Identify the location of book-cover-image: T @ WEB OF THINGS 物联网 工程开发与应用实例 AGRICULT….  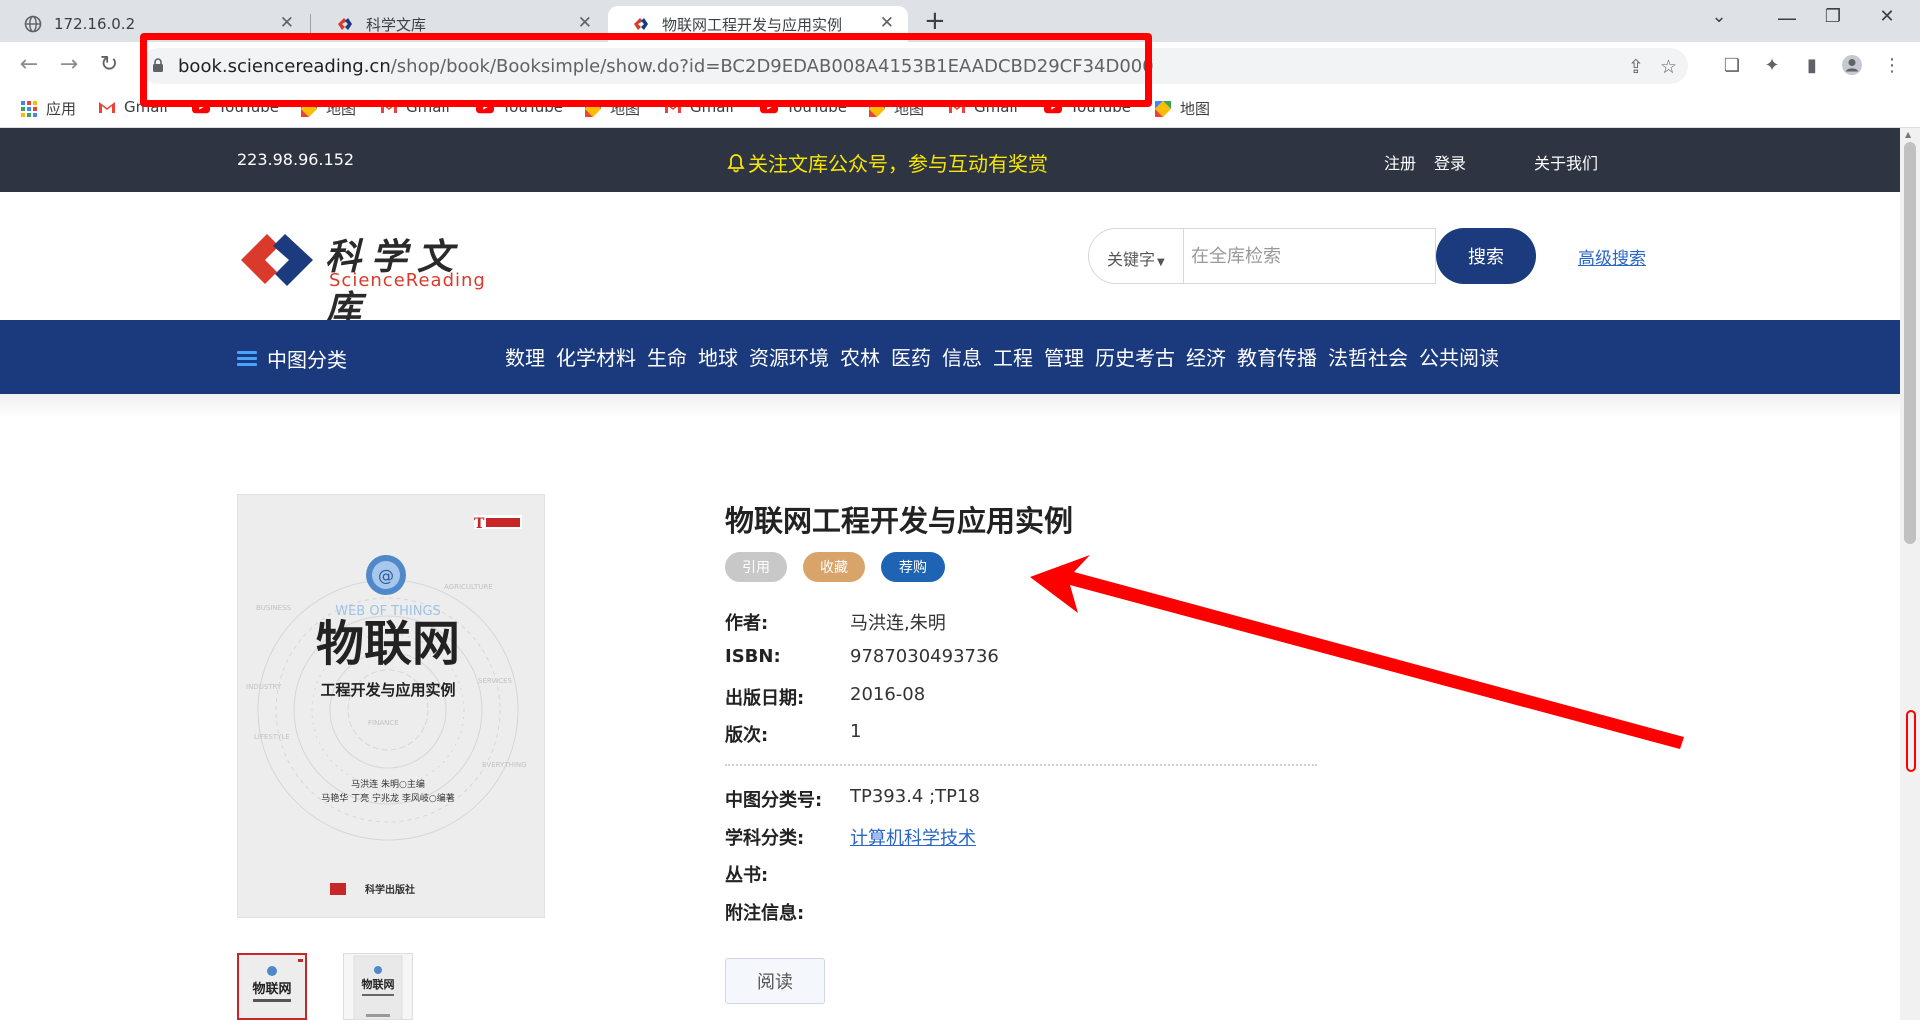
(391, 706).